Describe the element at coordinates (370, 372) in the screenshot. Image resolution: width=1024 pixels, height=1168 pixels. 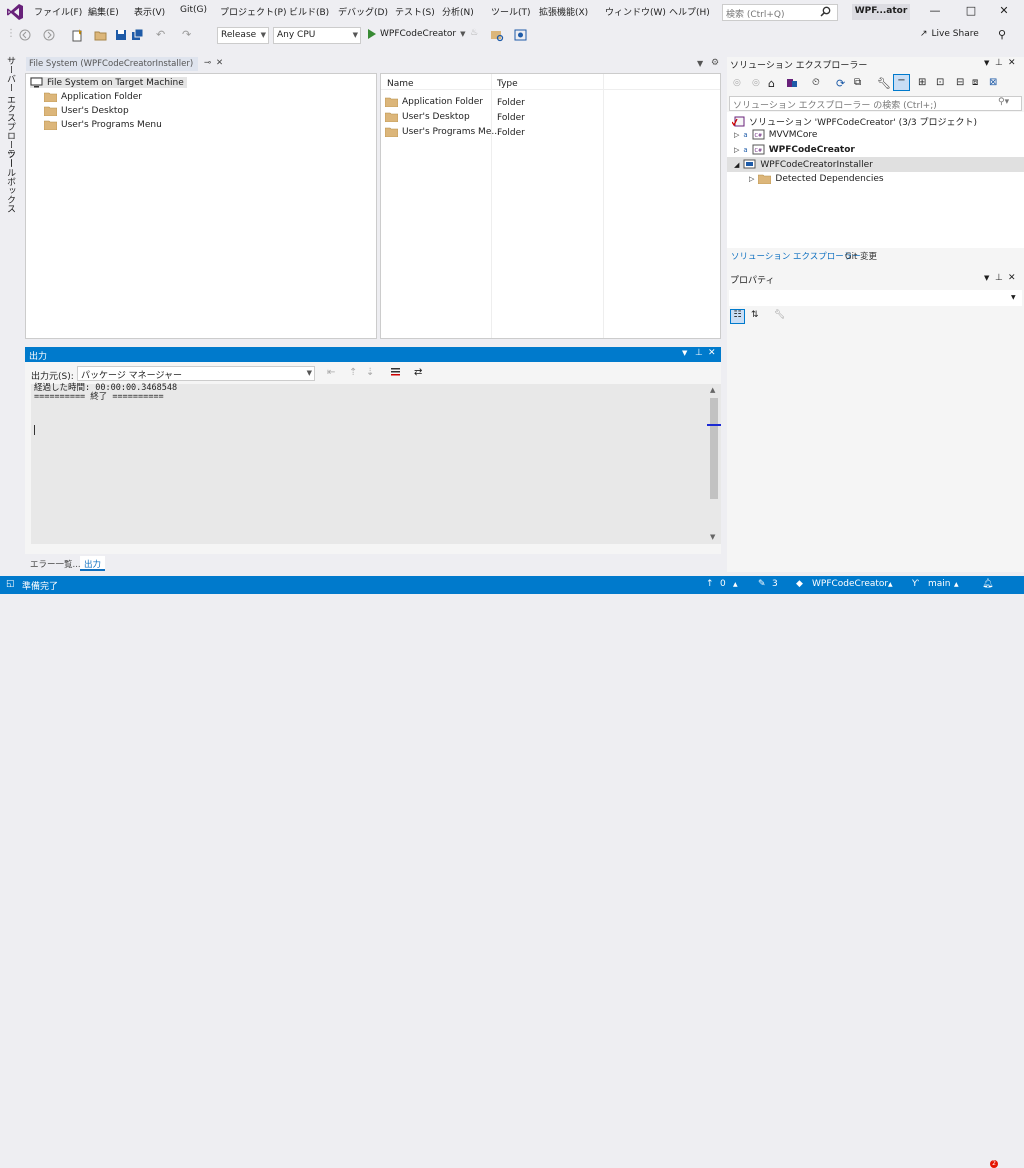
I see `next-message-icon: ⇣` at that location.